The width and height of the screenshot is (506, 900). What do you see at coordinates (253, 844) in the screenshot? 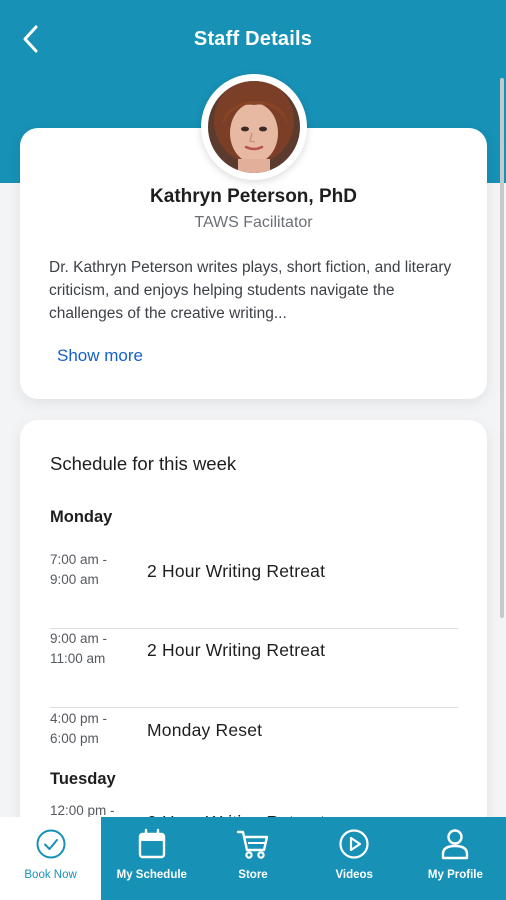
I see `cart-icon` at bounding box center [253, 844].